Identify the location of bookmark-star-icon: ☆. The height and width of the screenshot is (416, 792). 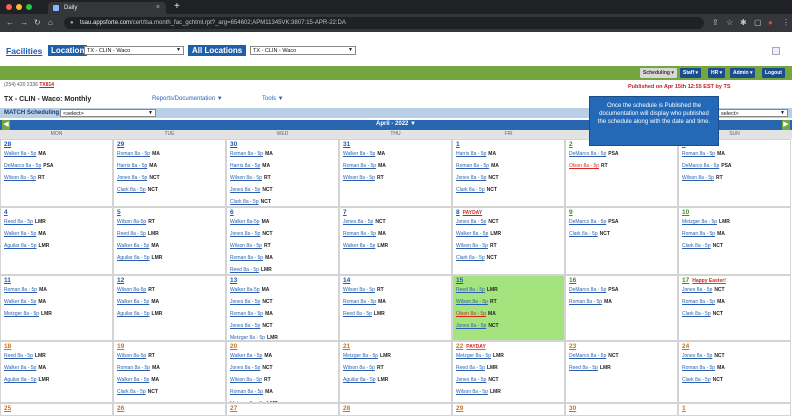
(729, 22).